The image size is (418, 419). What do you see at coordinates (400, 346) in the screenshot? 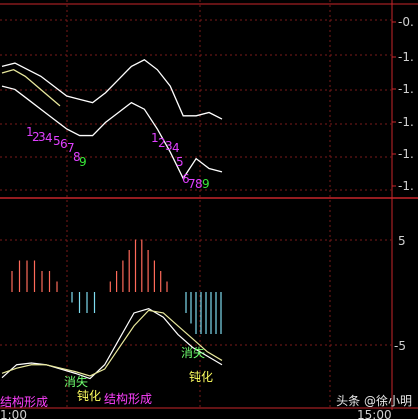
I see `y-tick-label: -5` at bounding box center [400, 346].